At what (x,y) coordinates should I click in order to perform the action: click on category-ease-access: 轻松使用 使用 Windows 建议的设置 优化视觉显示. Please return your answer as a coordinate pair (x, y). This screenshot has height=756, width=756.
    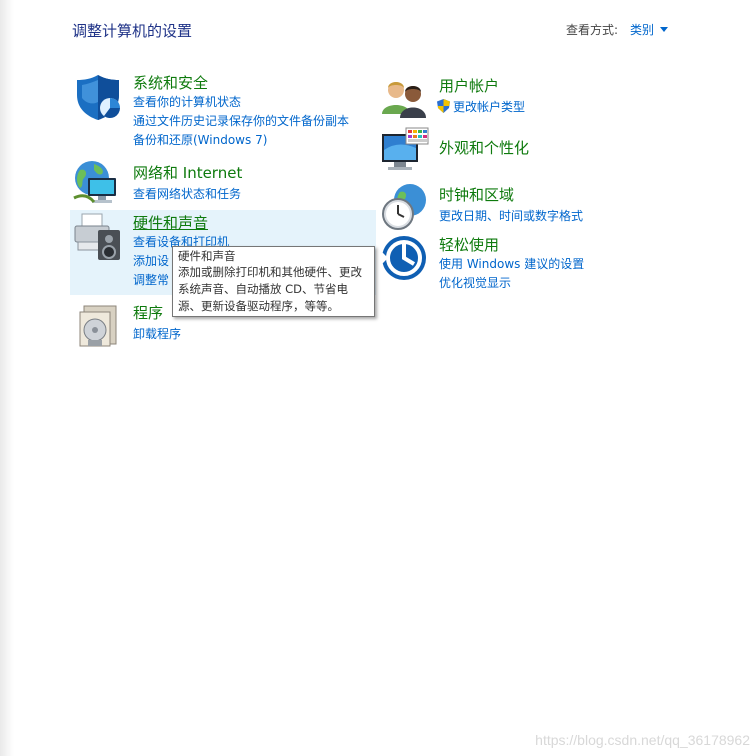
    Looking at the image, I should click on (530, 263).